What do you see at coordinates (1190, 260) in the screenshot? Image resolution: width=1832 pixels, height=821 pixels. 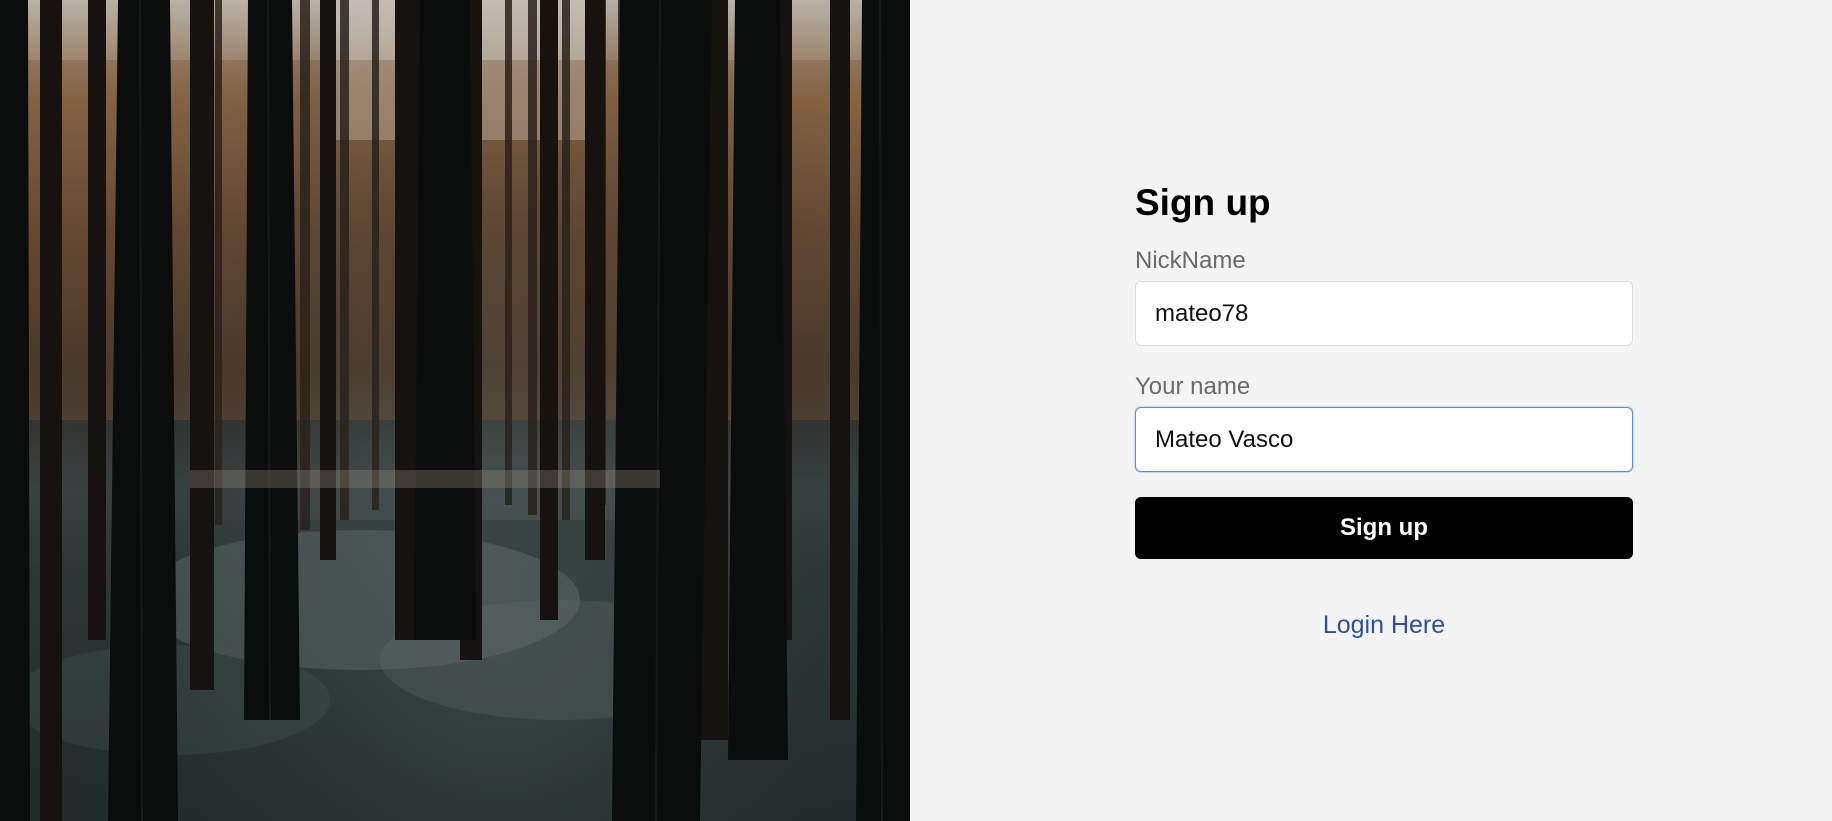 I see `nickname-label: NickName` at bounding box center [1190, 260].